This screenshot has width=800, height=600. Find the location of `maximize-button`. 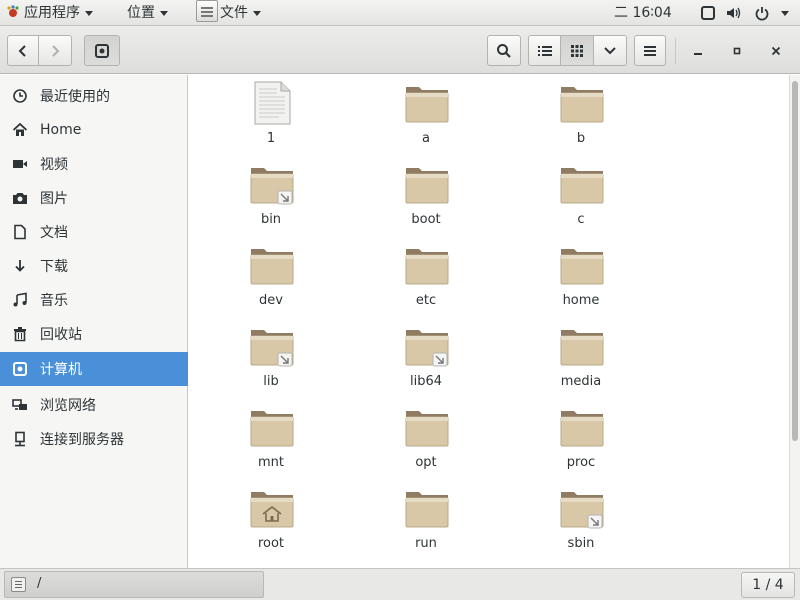

maximize-button is located at coordinates (737, 50).